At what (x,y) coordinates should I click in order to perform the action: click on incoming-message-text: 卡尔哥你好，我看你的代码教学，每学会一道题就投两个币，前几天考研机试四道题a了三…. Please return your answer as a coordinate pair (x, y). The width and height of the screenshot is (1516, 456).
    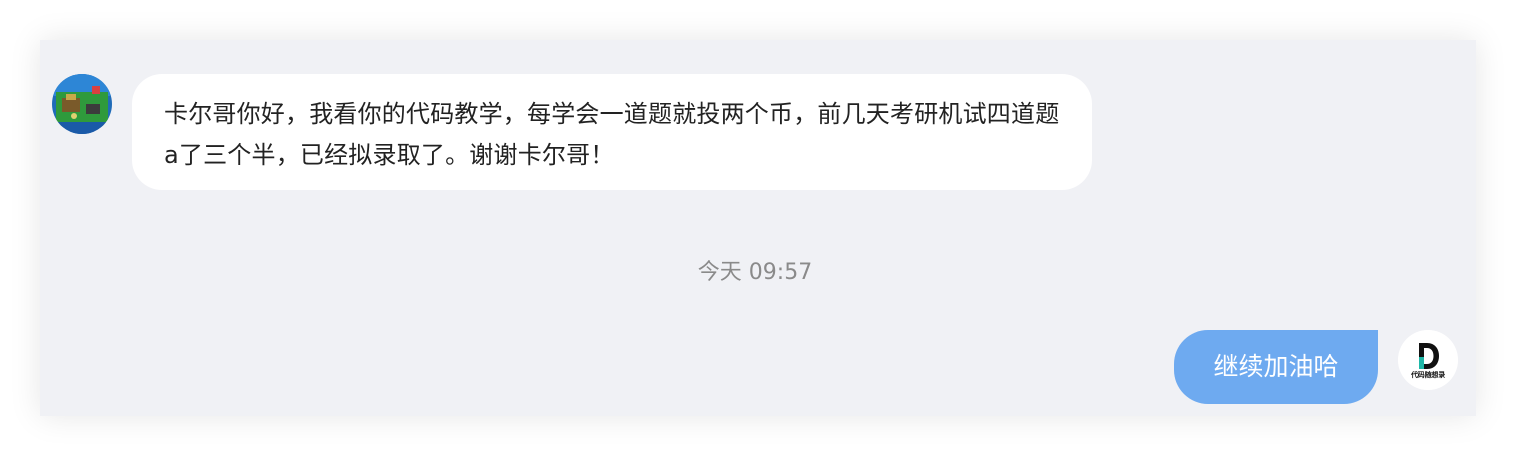
    Looking at the image, I should click on (612, 134).